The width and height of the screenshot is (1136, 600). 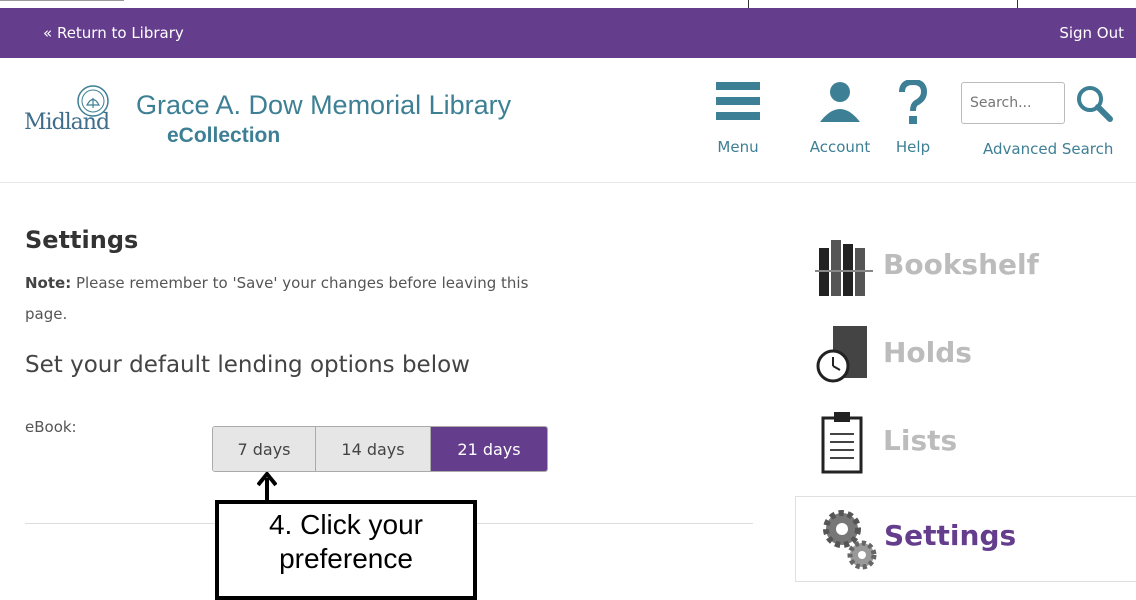 What do you see at coordinates (738, 101) in the screenshot?
I see `hamburger-icon` at bounding box center [738, 101].